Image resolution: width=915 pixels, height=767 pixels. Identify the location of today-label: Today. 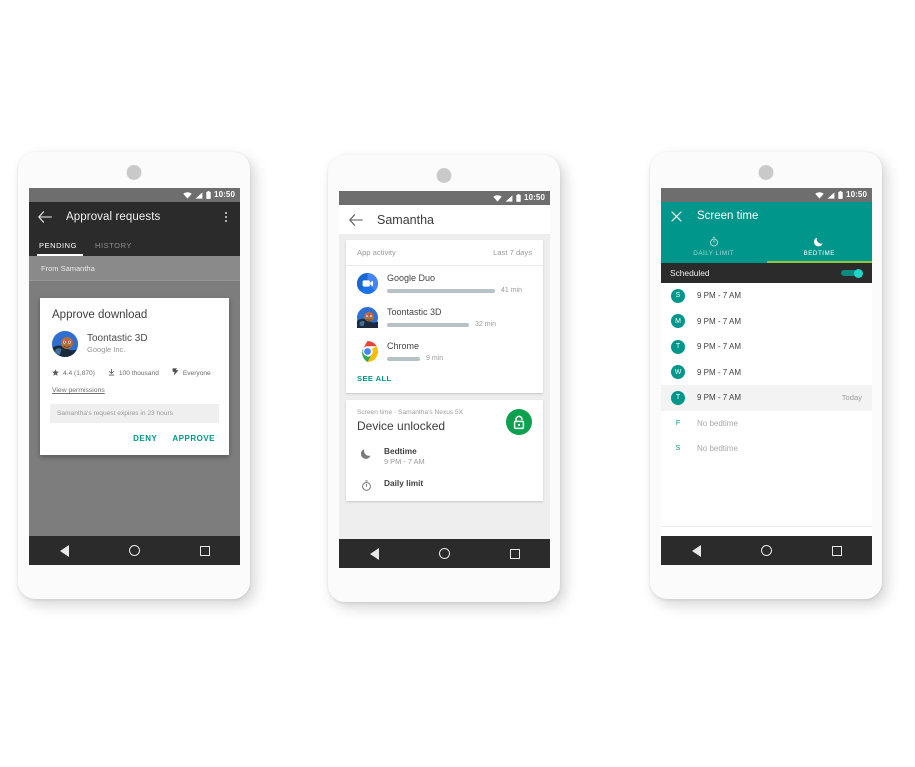
(851, 398).